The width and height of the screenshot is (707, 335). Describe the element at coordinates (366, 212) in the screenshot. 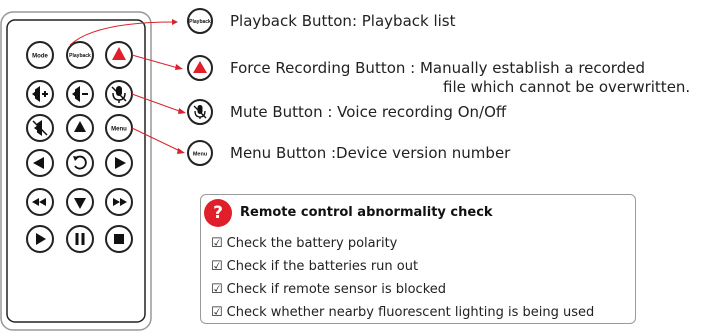

I see `abnormality-check-title: Remote control abnormality check` at that location.